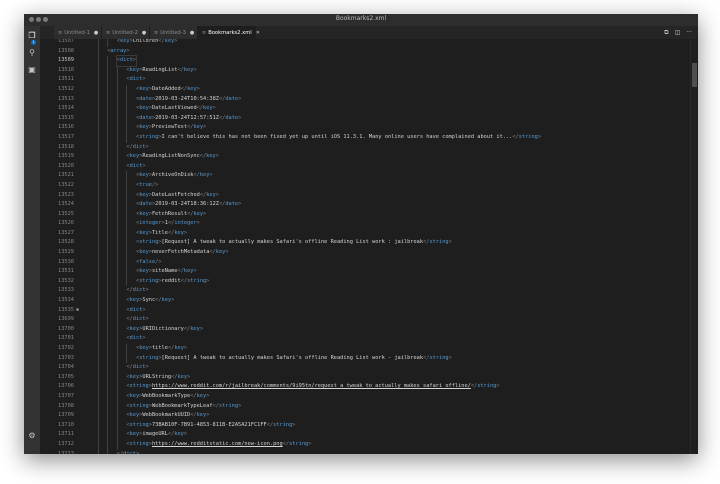 The height and width of the screenshot is (484, 720). Describe the element at coordinates (182, 252) in the screenshot. I see `line-content: <key>neverFetchMetadata</key>` at that location.